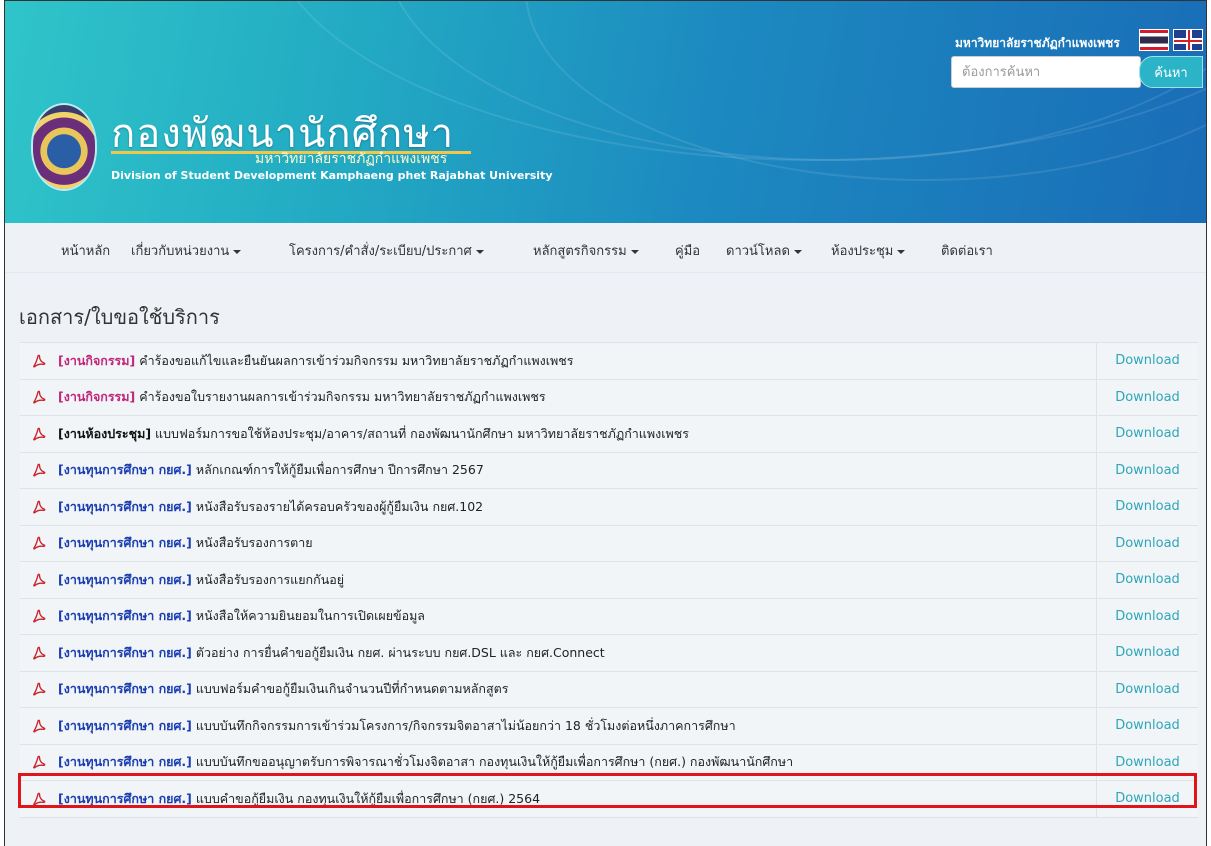  Describe the element at coordinates (64, 147) in the screenshot. I see `university-seal-logo` at that location.